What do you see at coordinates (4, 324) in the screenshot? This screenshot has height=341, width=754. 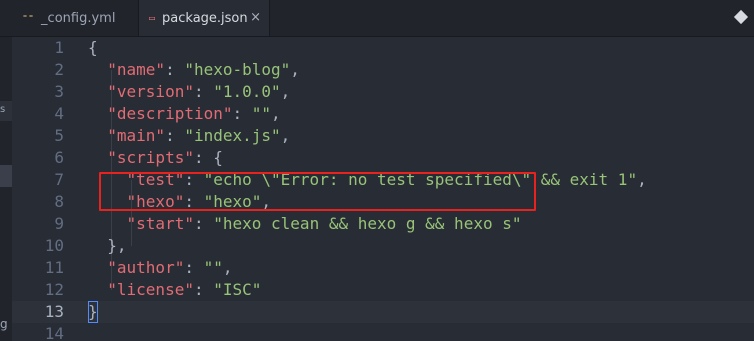 I see `tree-item-fragment: g` at bounding box center [4, 324].